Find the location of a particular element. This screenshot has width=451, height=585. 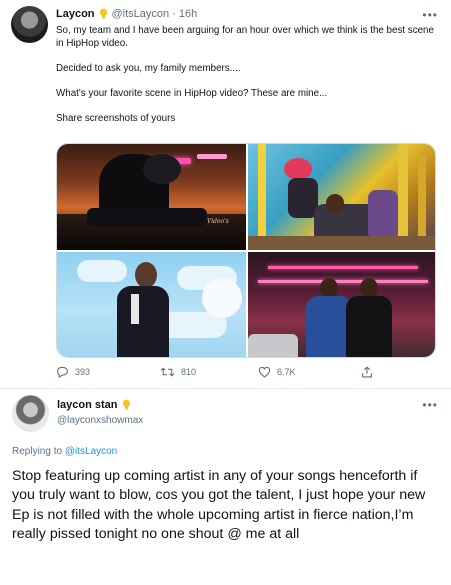

heart-icon is located at coordinates (264, 372).